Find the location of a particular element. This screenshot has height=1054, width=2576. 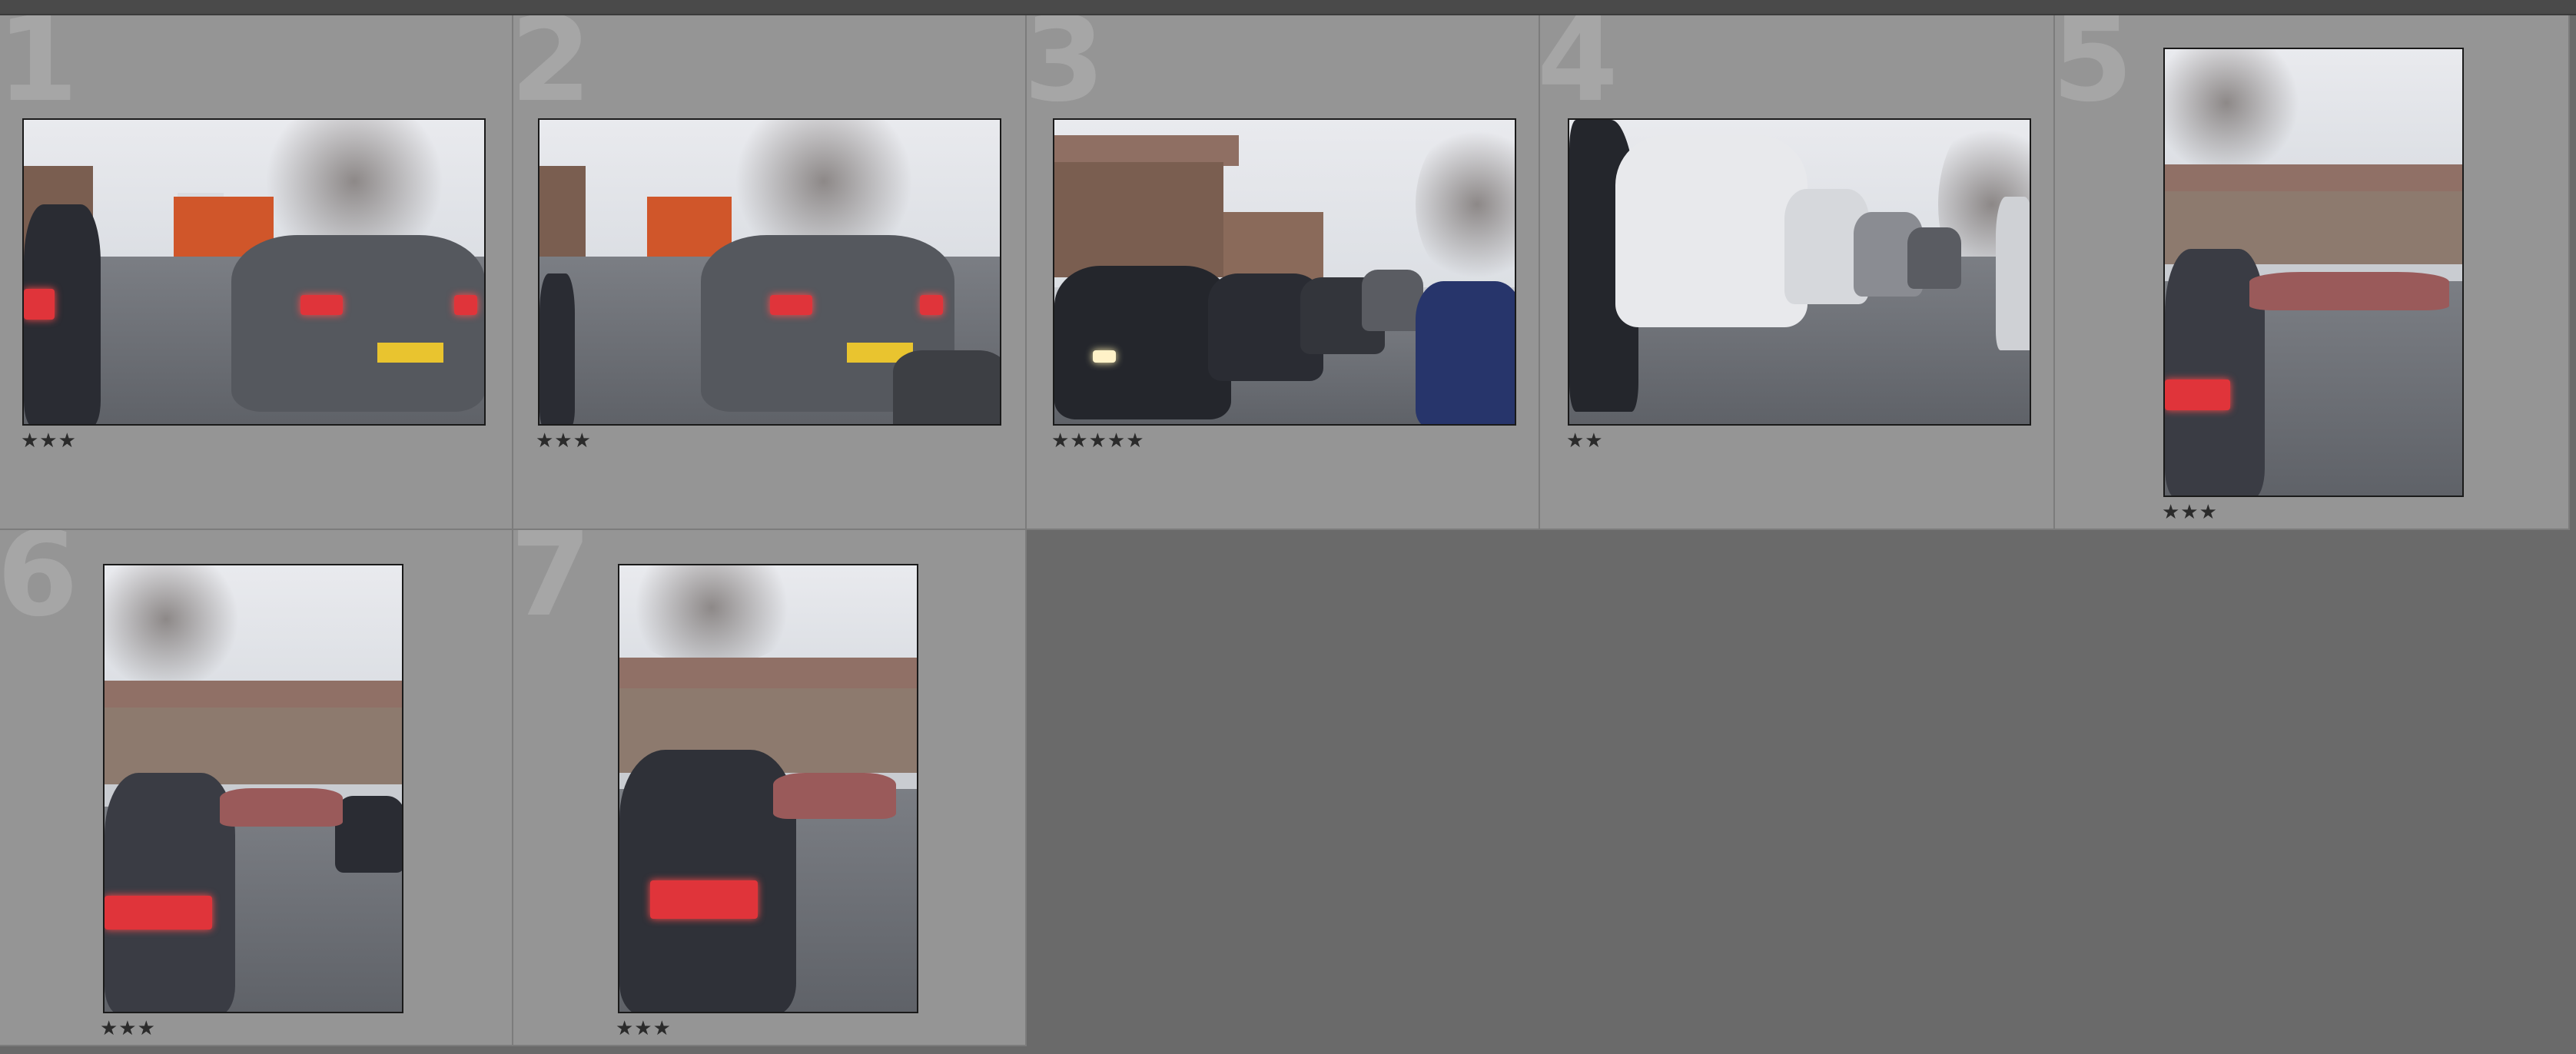

grid-cell-1: 1 ★★★ is located at coordinates (256, 272).